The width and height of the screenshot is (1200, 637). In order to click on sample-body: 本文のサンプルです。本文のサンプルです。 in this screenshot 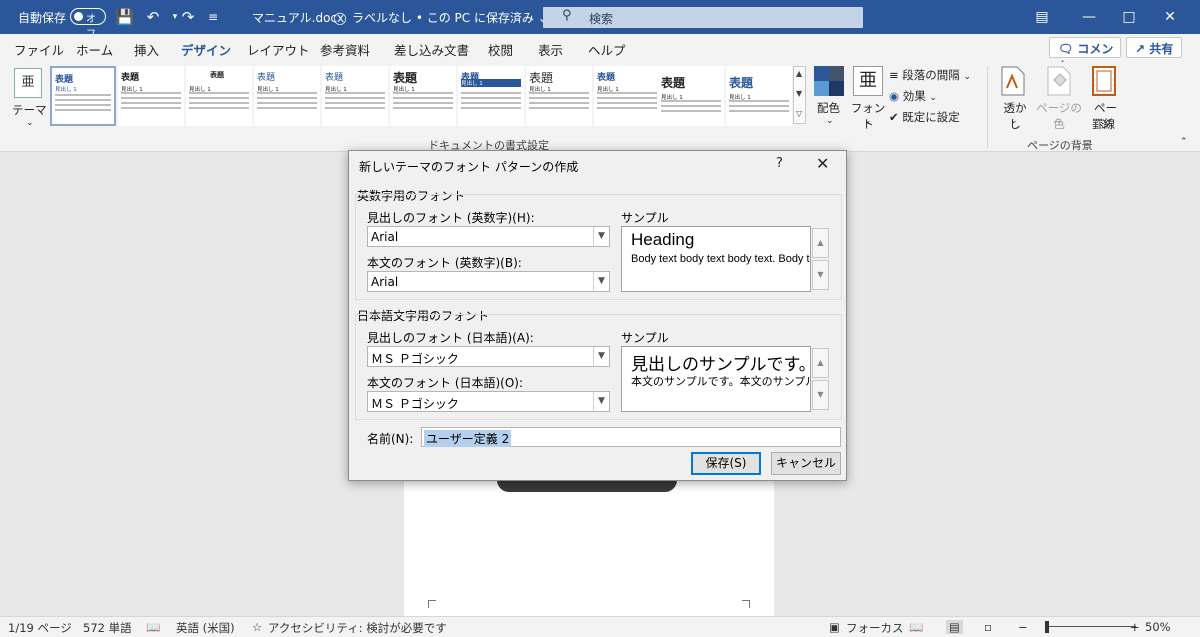, I will do `click(720, 381)`.